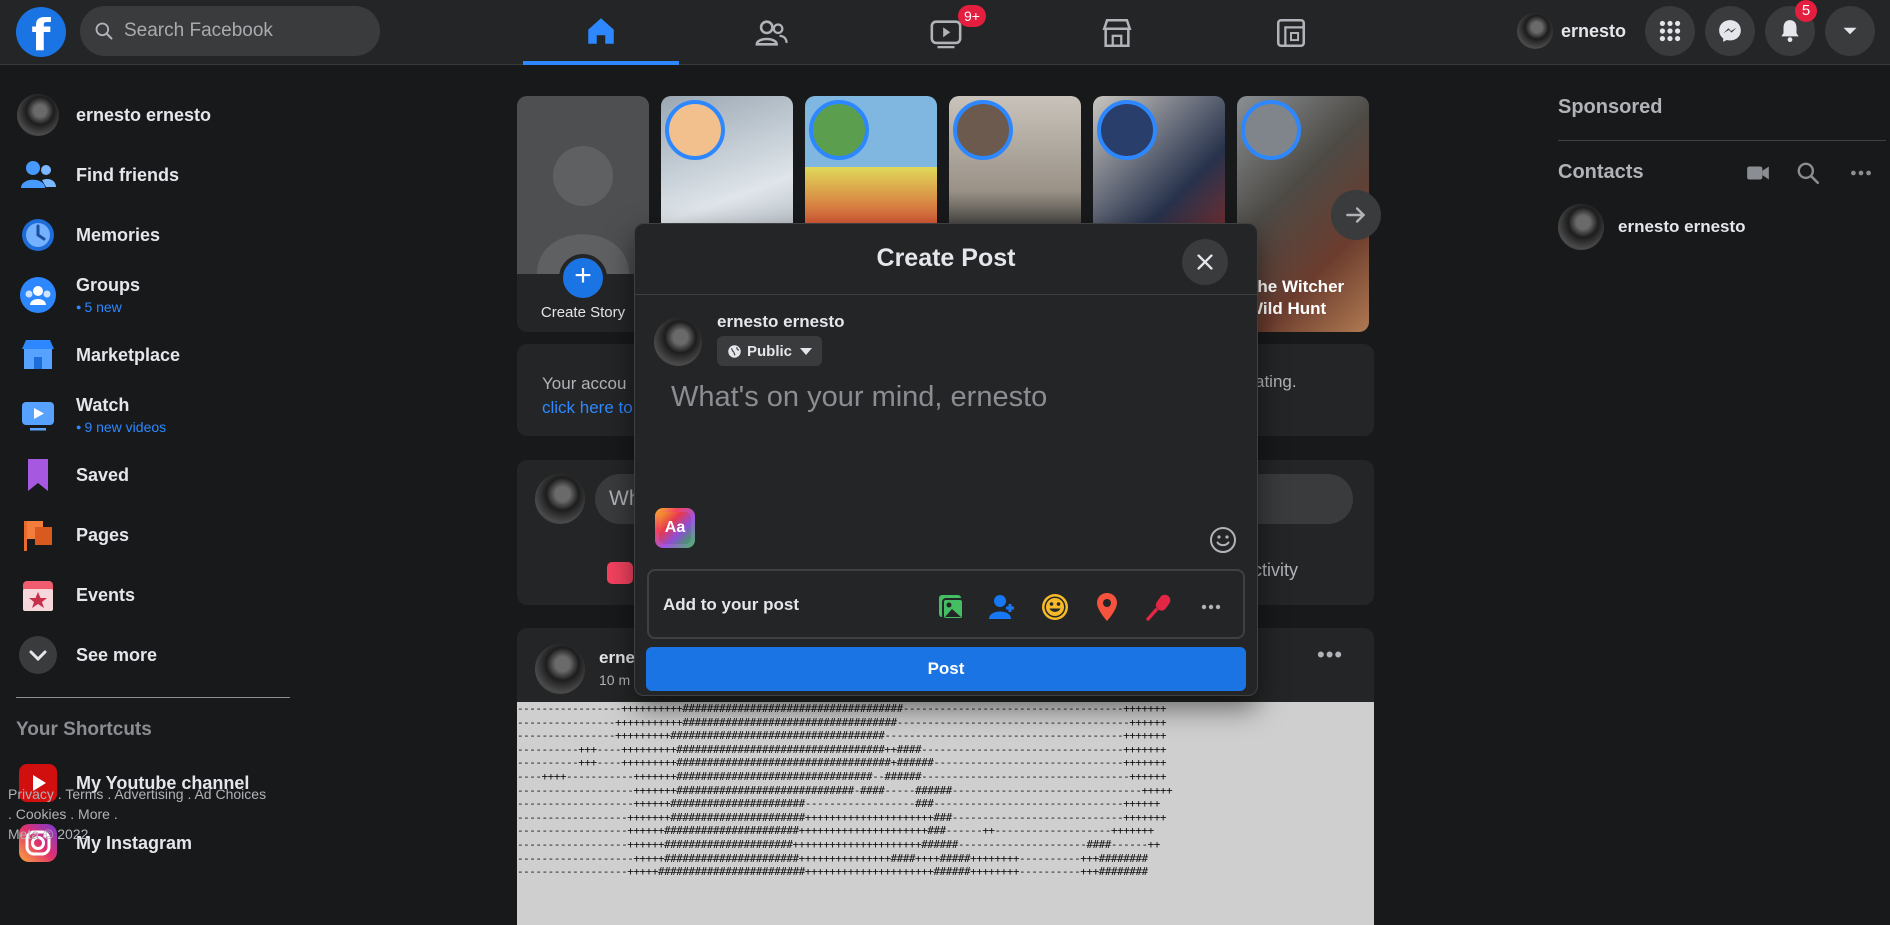 The height and width of the screenshot is (925, 1890). Describe the element at coordinates (771, 32) in the screenshot. I see `tab-friends` at that location.